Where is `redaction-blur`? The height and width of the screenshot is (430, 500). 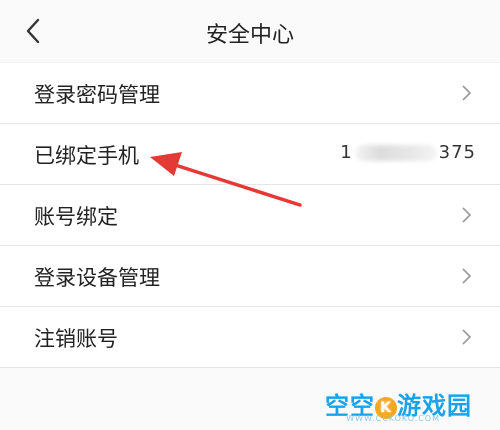 redaction-blur is located at coordinates (395, 153).